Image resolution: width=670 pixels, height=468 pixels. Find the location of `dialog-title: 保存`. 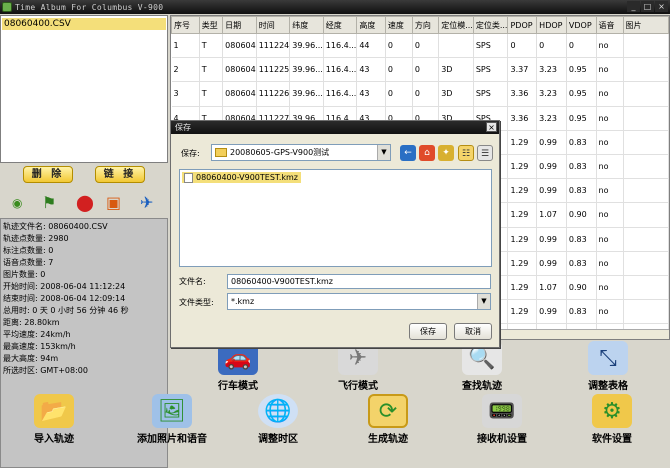

dialog-title: 保存 is located at coordinates (183, 127).